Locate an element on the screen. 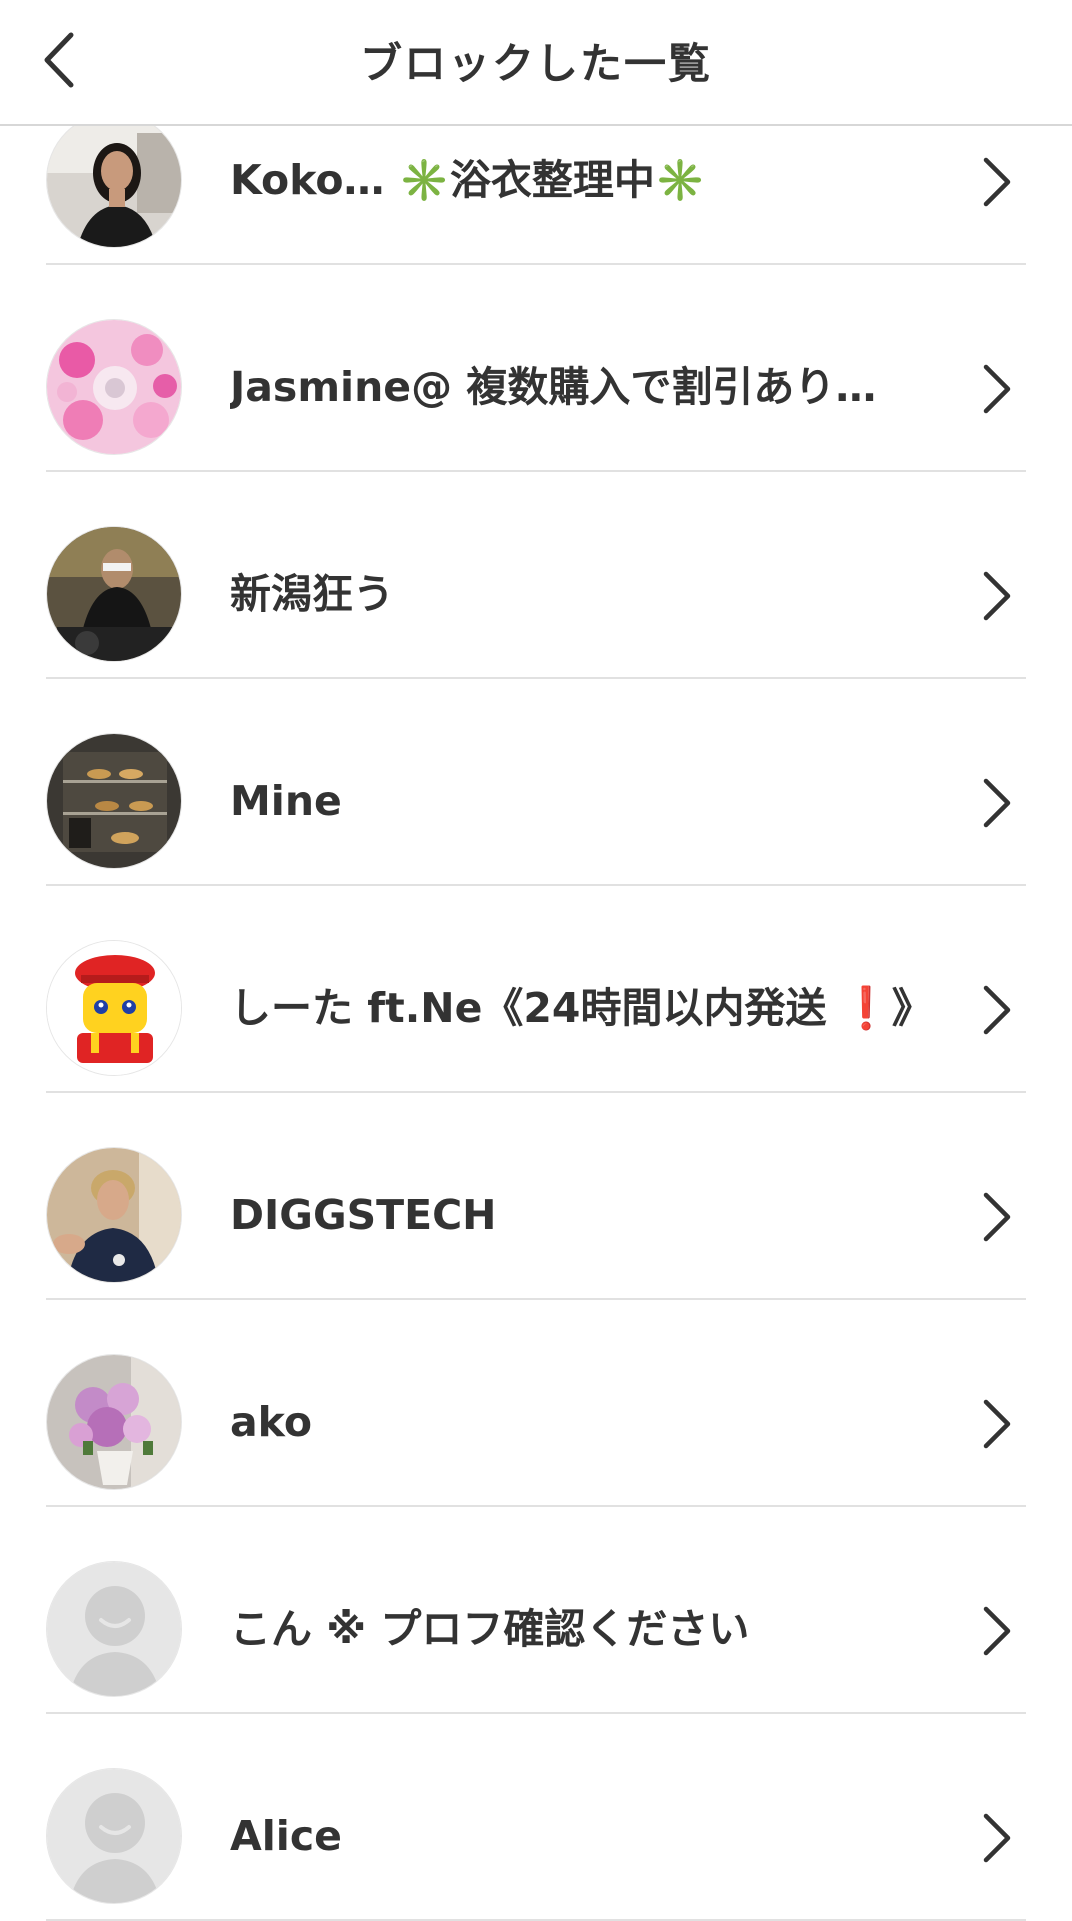 Image resolution: width=1072 pixels, height=1921 pixels. blocked-user-row: Alice is located at coordinates (536, 1817).